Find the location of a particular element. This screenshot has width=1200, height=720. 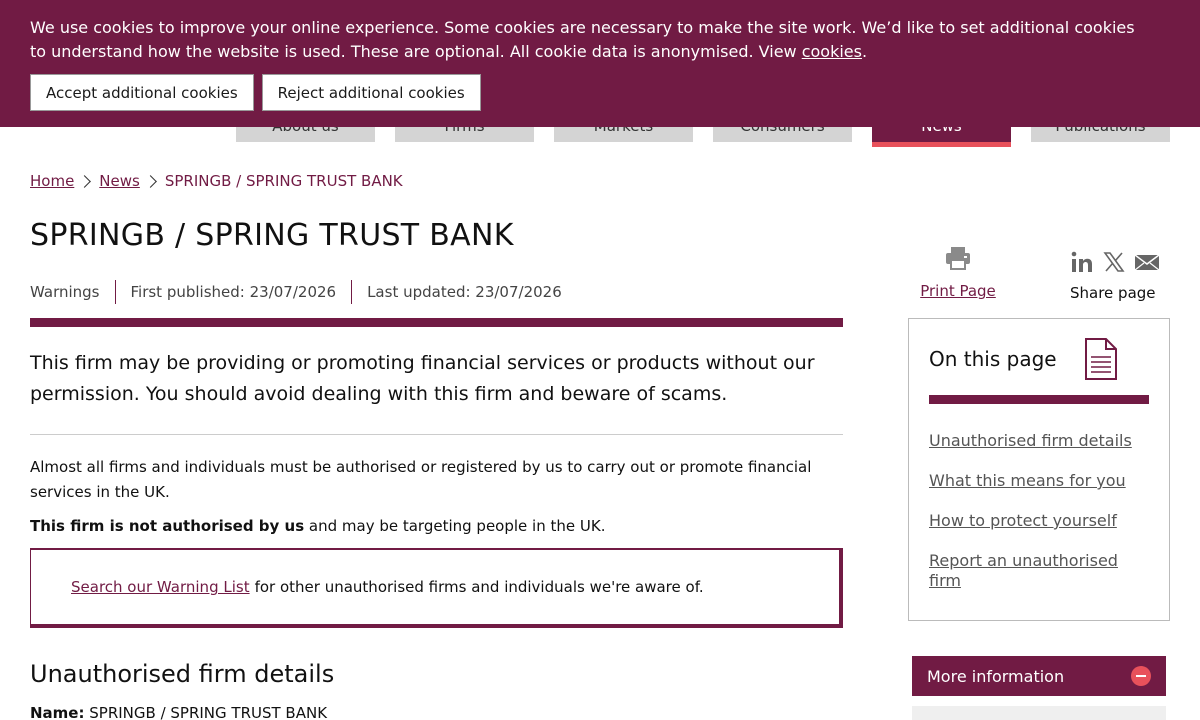

list-item: Report an unauthorised firm is located at coordinates (1036, 571).